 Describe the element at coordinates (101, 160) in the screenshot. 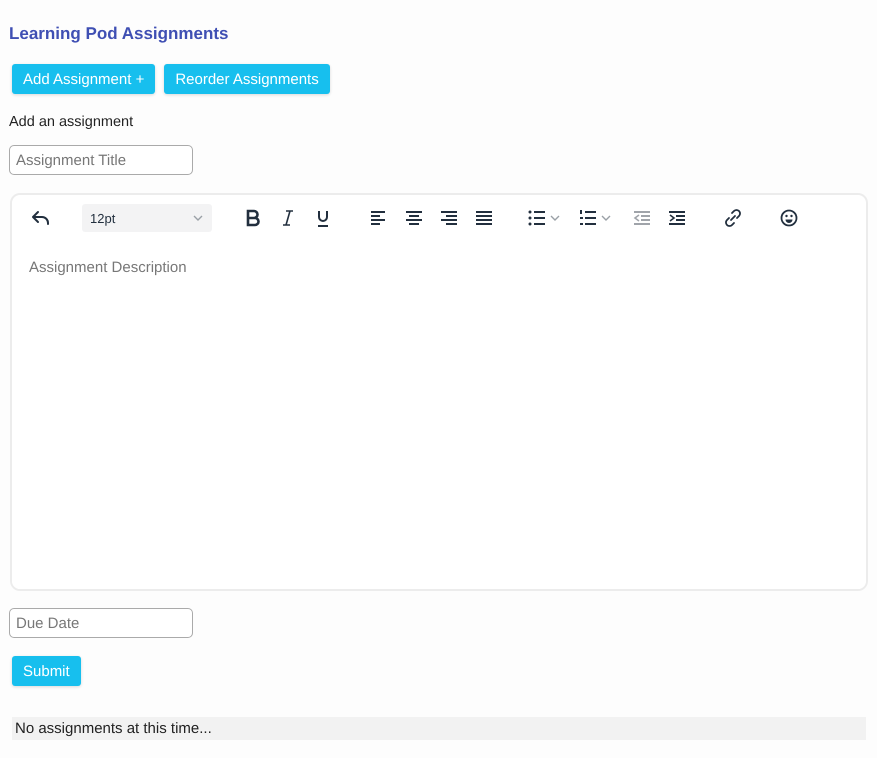

I see `title-field: Assignment Title` at that location.